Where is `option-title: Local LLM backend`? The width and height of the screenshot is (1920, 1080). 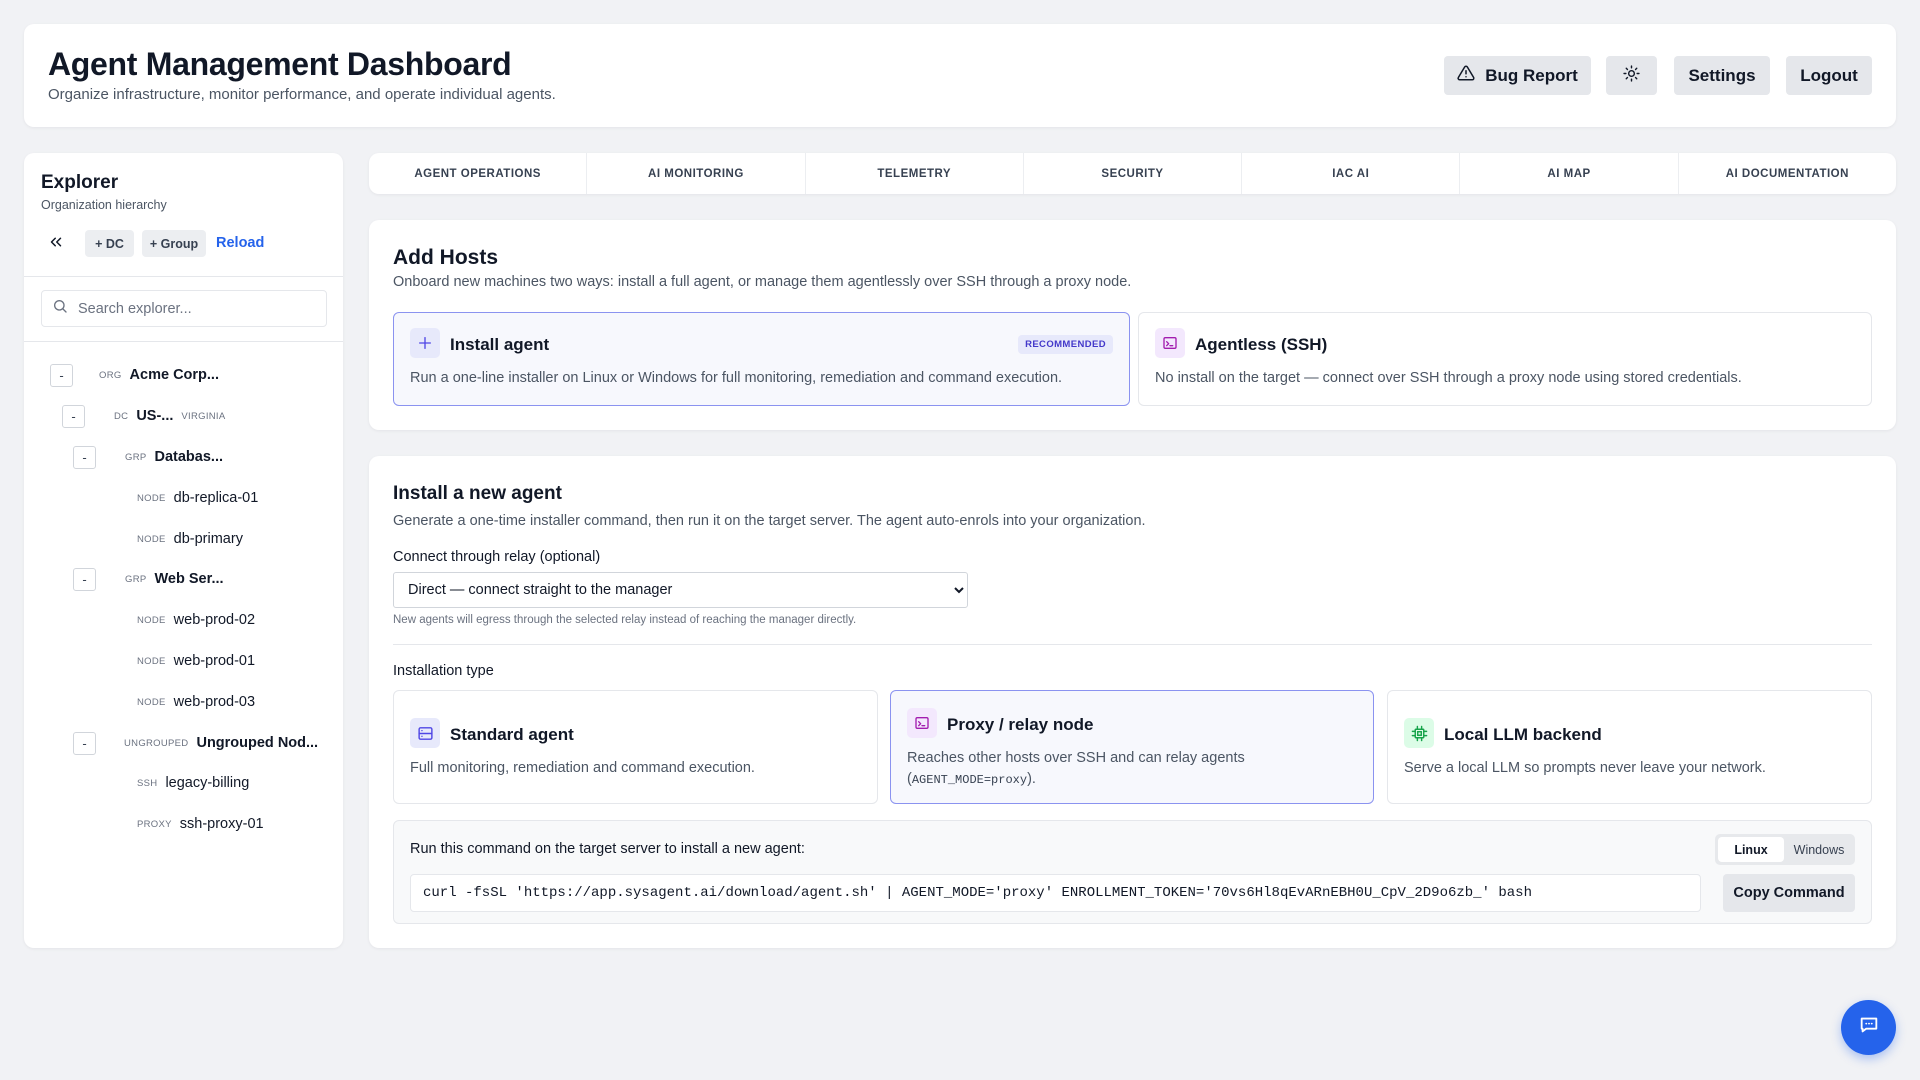
option-title: Local LLM backend is located at coordinates (1523, 734).